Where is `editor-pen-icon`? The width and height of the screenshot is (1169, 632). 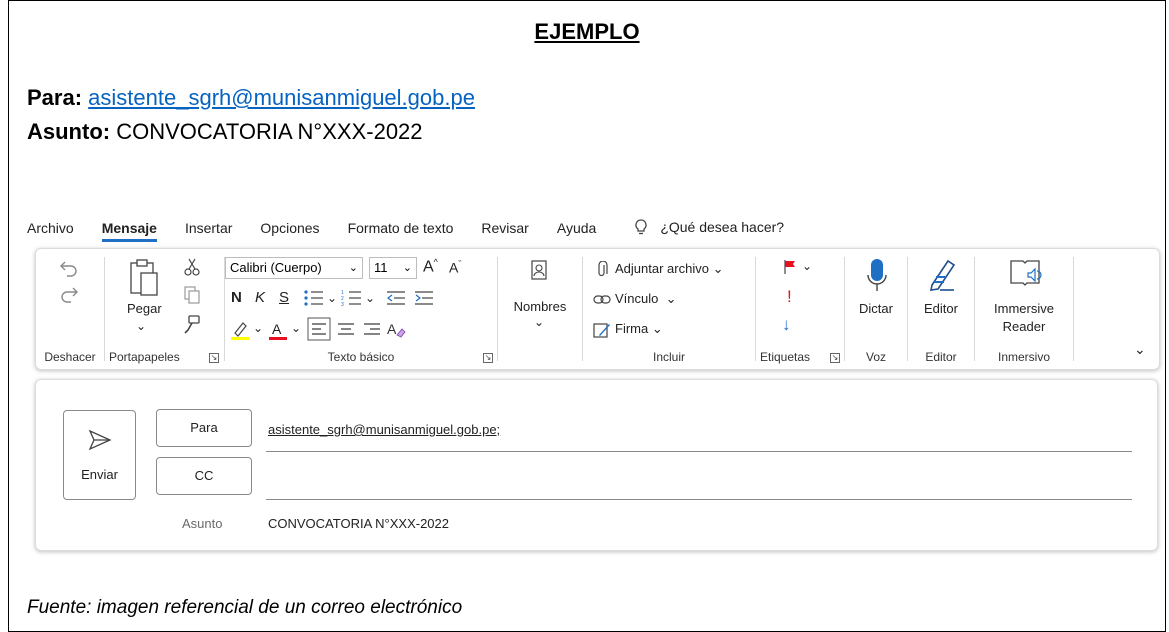 editor-pen-icon is located at coordinates (942, 275).